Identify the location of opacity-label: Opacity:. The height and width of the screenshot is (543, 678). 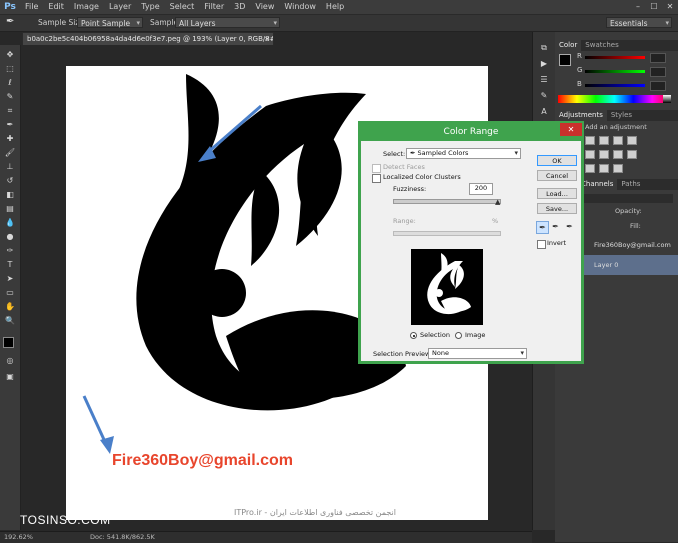
(628, 211).